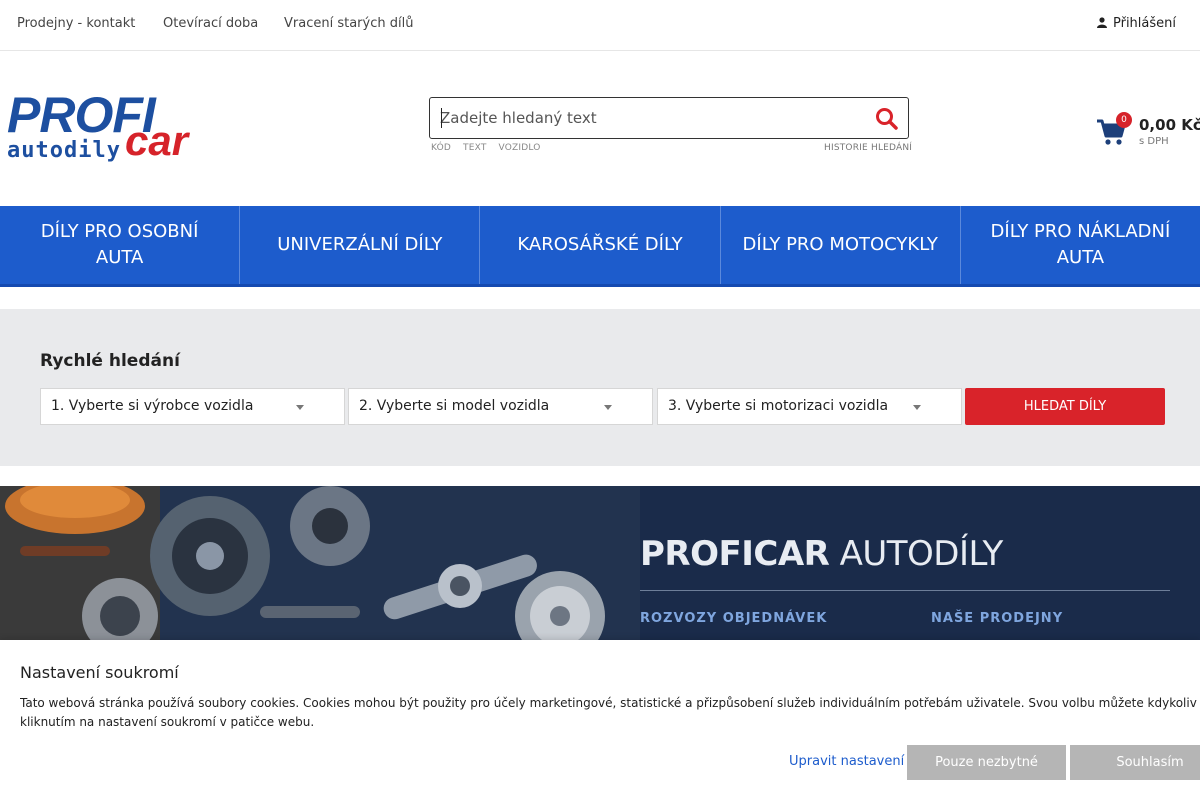  What do you see at coordinates (441, 148) in the screenshot?
I see `hint-code: KÓD` at bounding box center [441, 148].